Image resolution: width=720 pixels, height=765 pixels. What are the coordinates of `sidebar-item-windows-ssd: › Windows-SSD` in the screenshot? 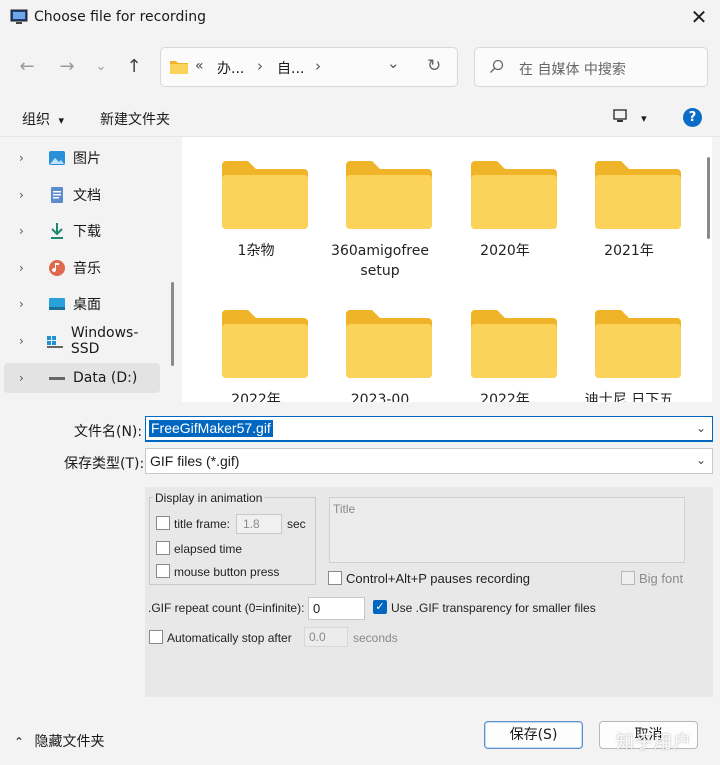 It's located at (81, 341).